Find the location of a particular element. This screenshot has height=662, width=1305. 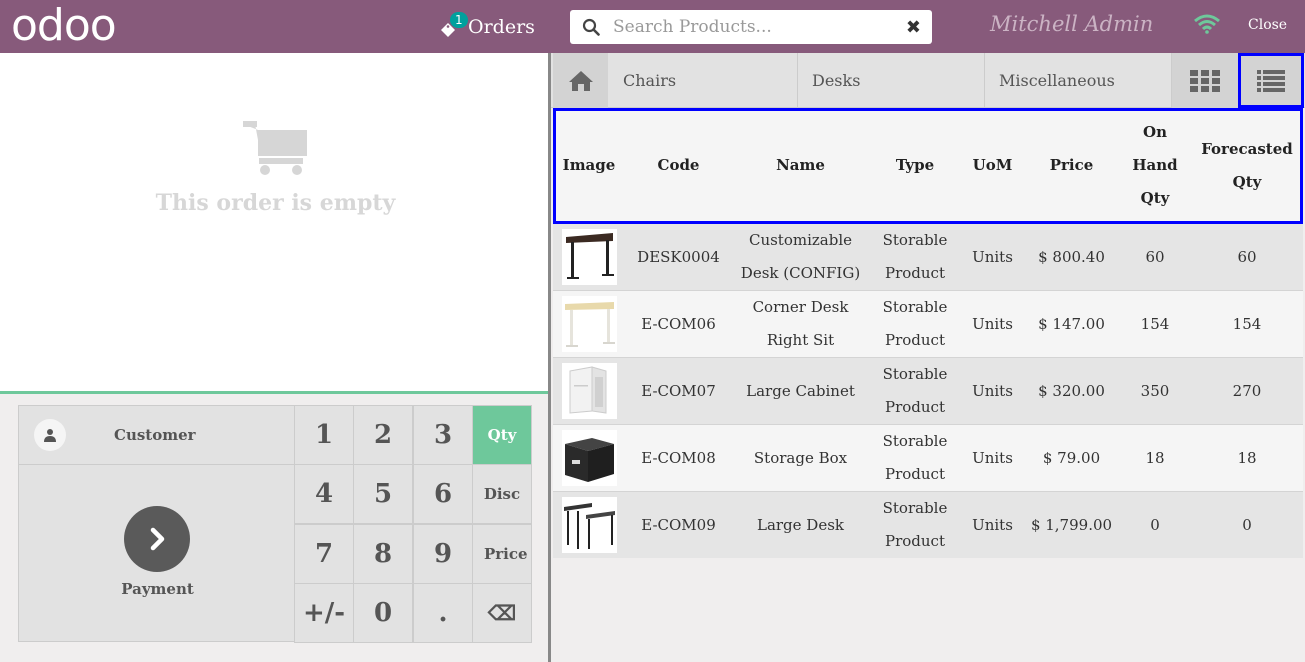

list-icon is located at coordinates (1271, 80).